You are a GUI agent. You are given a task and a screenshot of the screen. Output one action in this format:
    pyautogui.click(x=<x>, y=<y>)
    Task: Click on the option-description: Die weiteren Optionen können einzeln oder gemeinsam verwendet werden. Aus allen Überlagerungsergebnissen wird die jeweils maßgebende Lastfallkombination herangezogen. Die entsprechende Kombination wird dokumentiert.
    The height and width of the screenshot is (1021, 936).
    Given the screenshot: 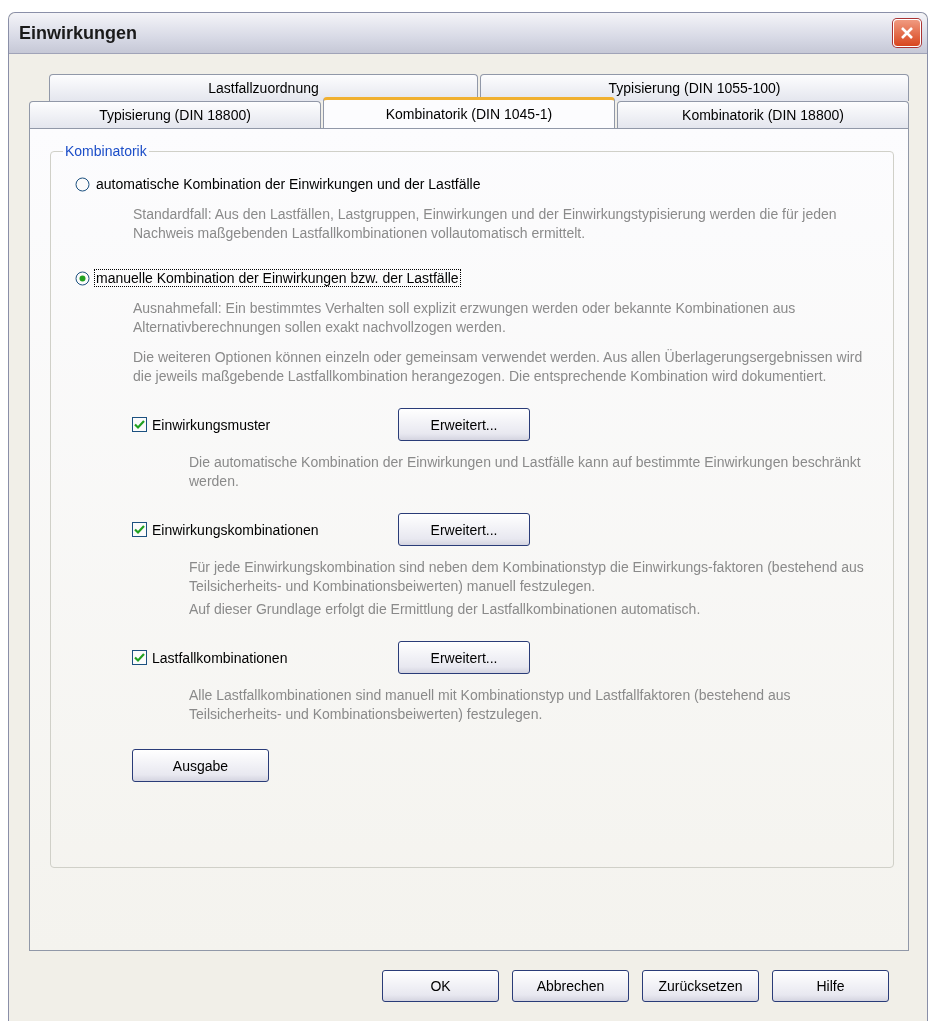 What is the action you would take?
    pyautogui.click(x=498, y=367)
    